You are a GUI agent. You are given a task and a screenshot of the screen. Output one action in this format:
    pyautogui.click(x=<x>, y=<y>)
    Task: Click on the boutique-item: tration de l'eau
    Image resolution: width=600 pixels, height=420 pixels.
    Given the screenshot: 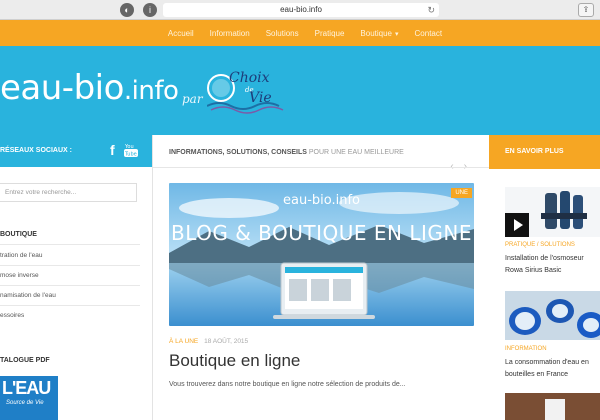 What is the action you would take?
    pyautogui.click(x=21, y=255)
    